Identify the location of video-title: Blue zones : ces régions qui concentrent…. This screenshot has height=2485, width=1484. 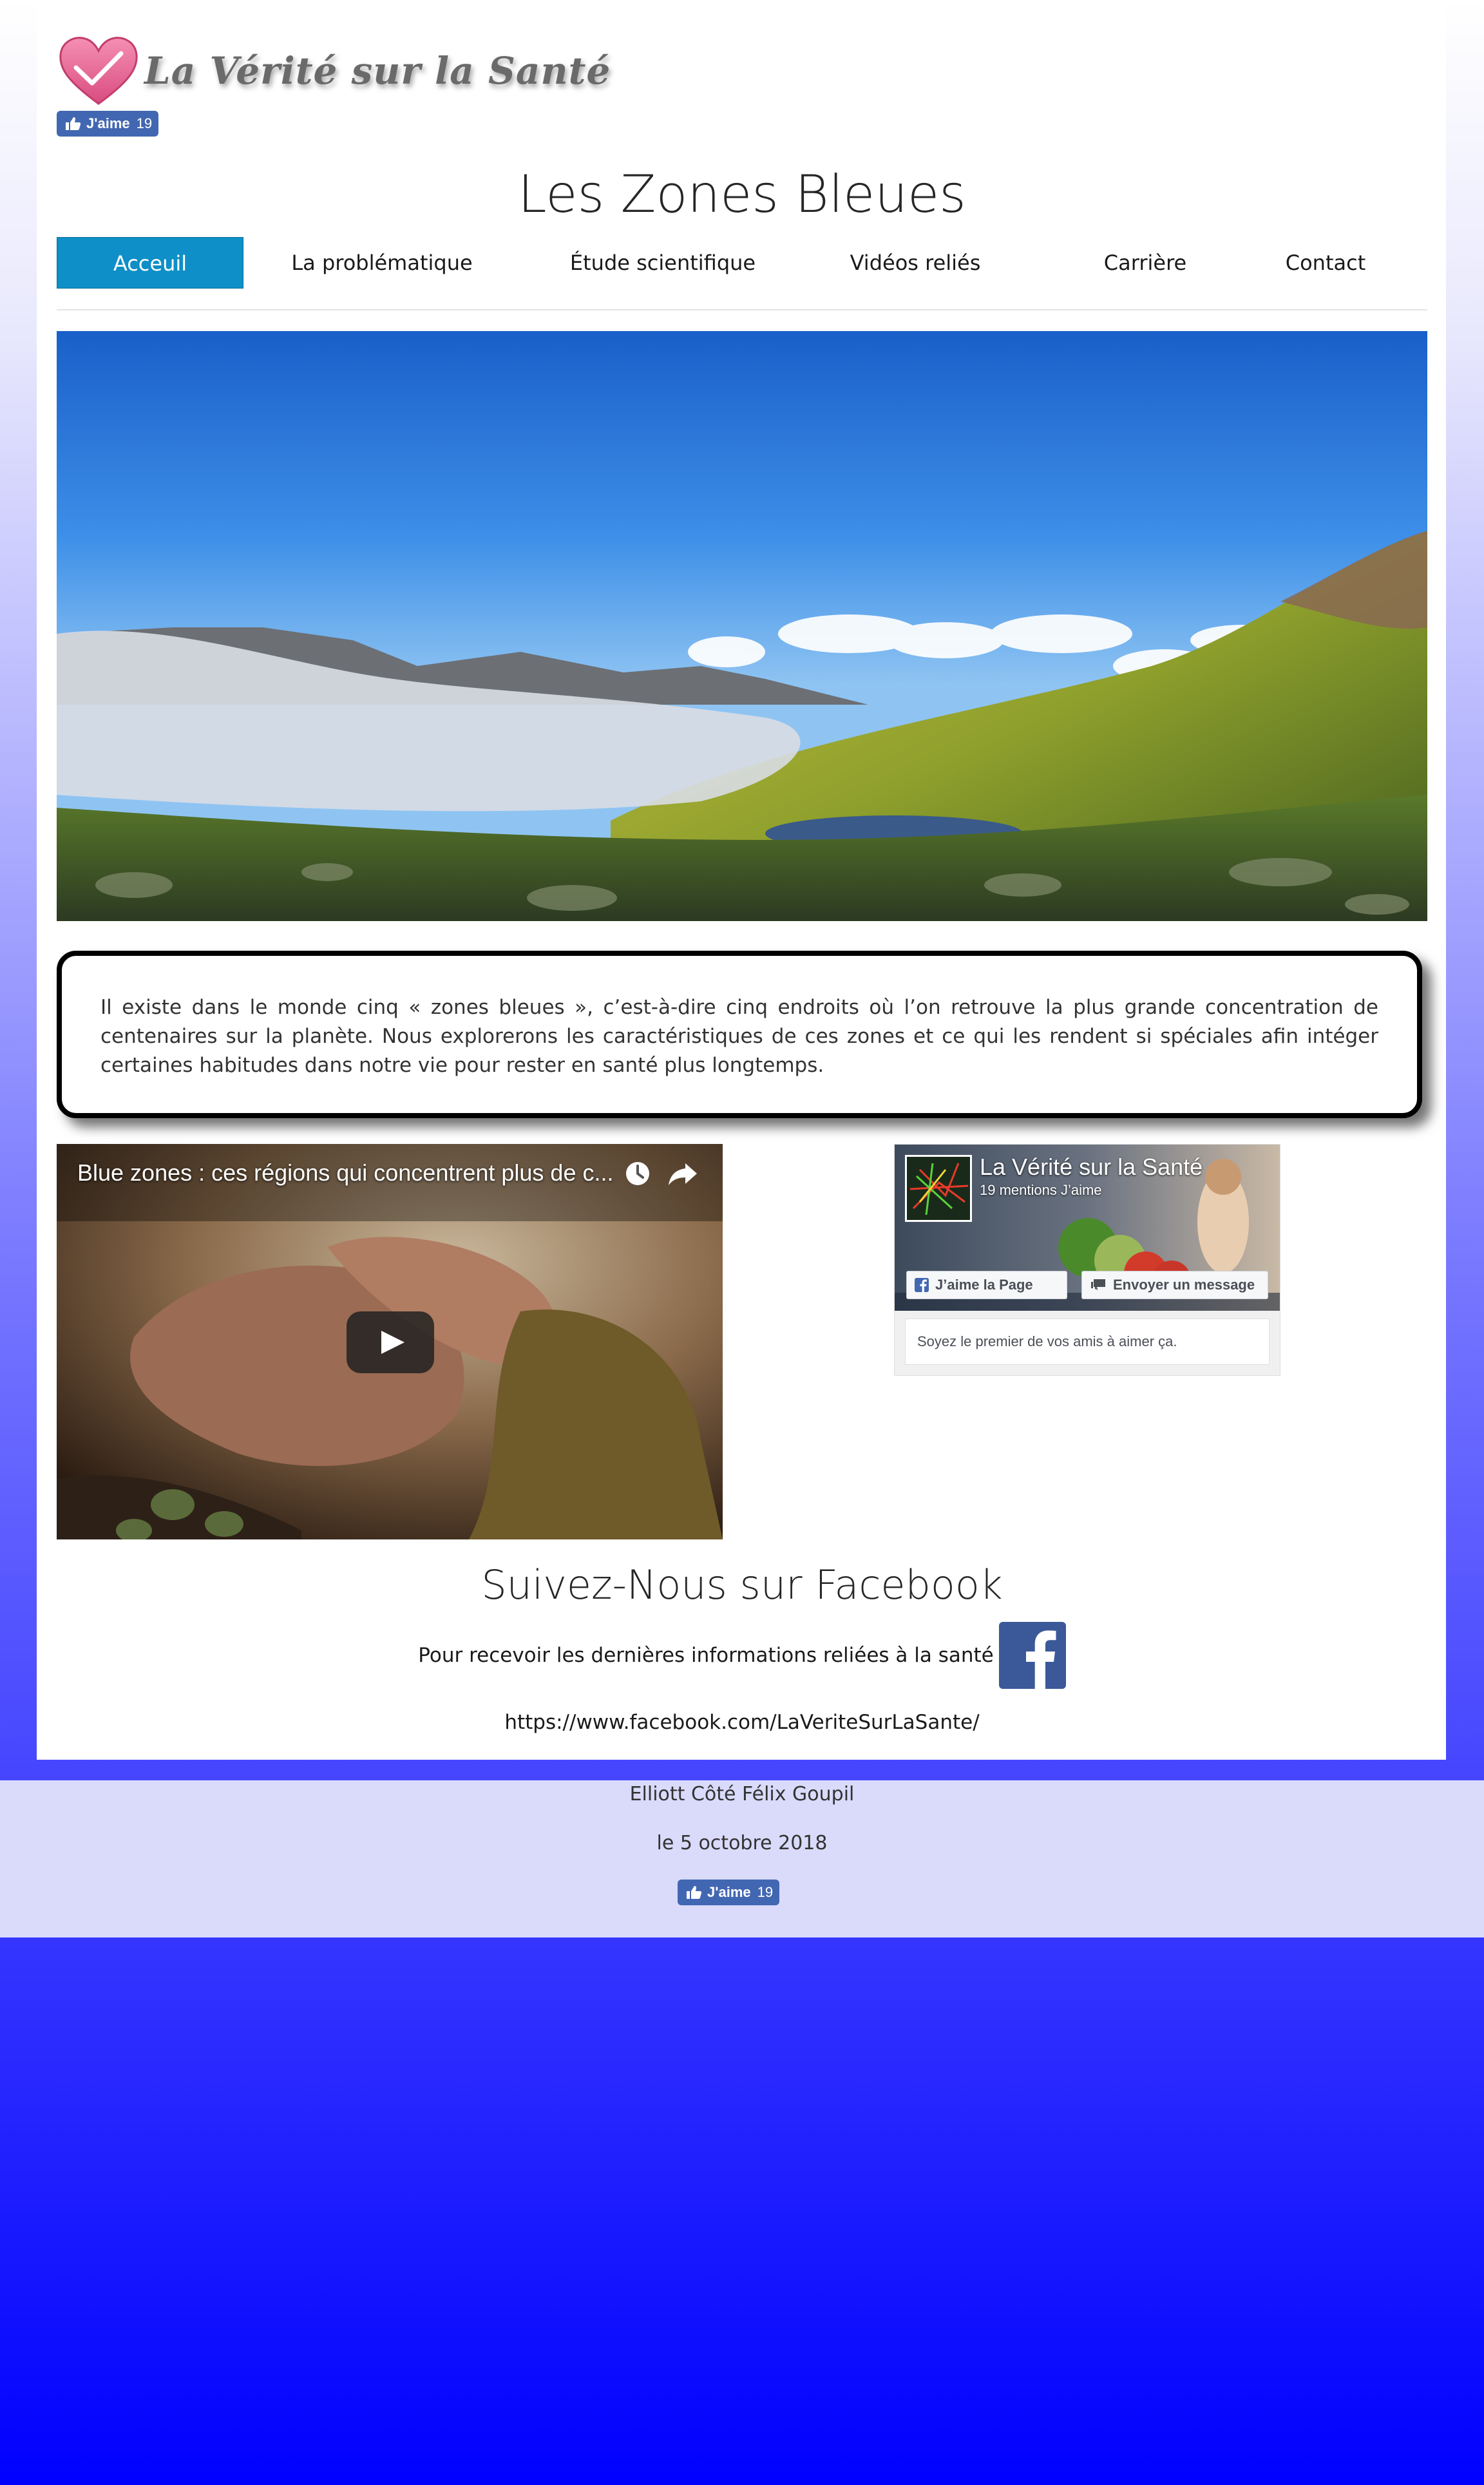
(345, 1173).